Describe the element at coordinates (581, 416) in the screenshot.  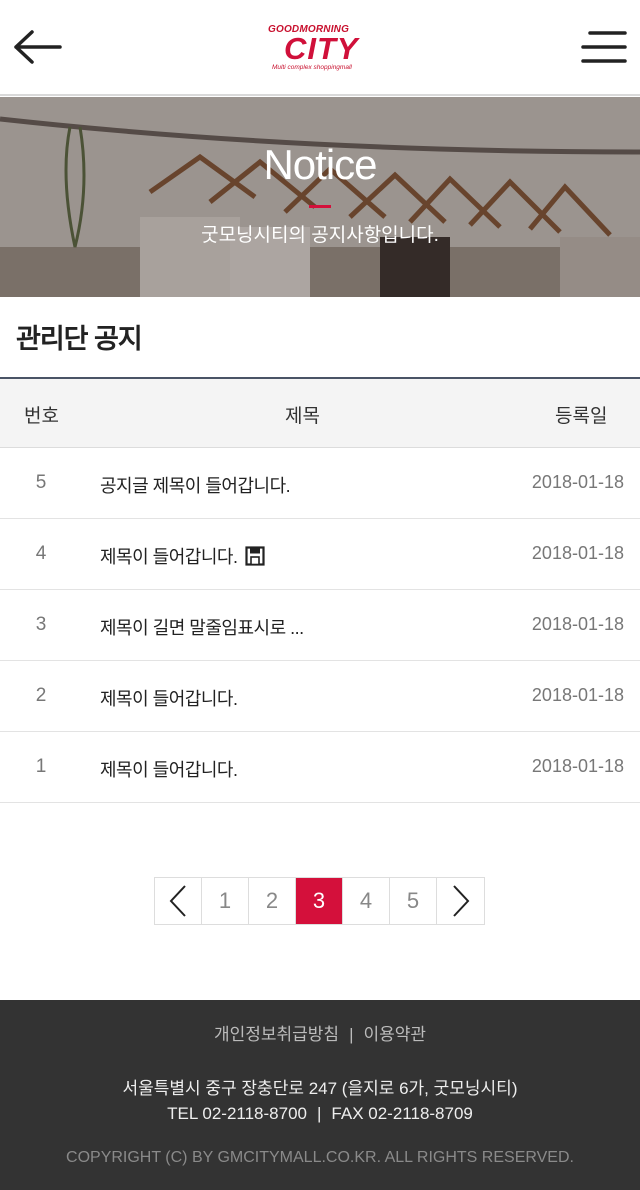
I see `header-date: 등록일` at that location.